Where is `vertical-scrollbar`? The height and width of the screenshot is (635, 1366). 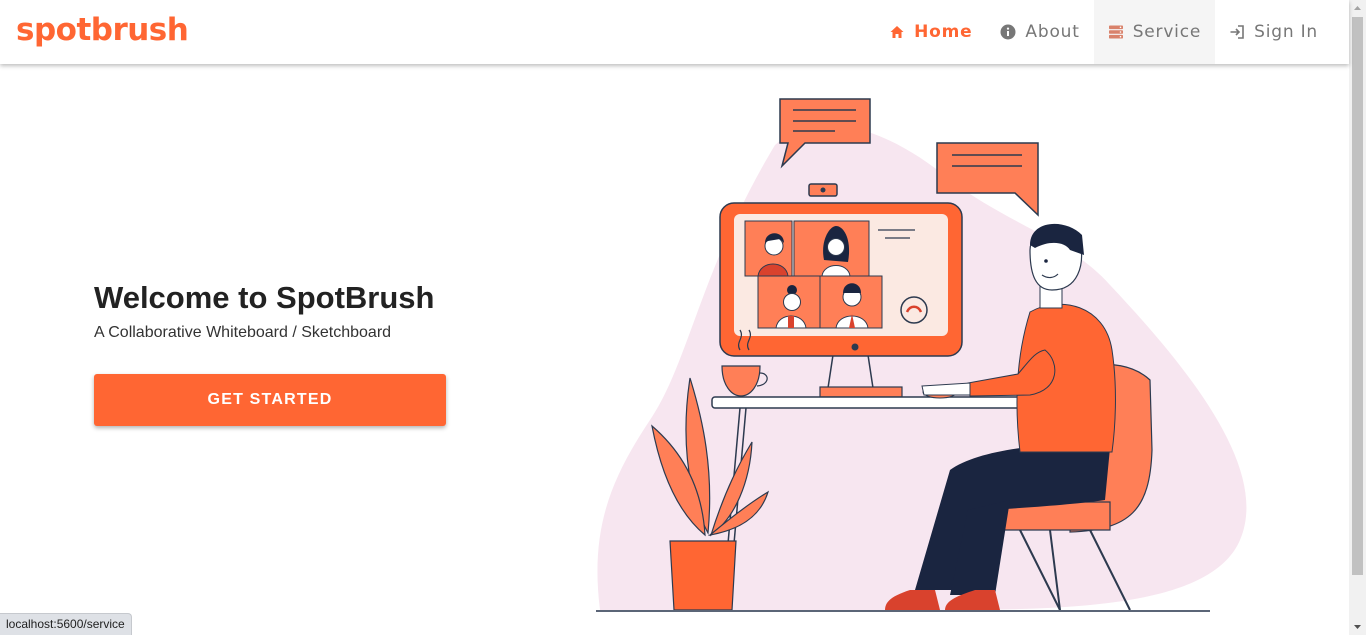
vertical-scrollbar is located at coordinates (1357, 317).